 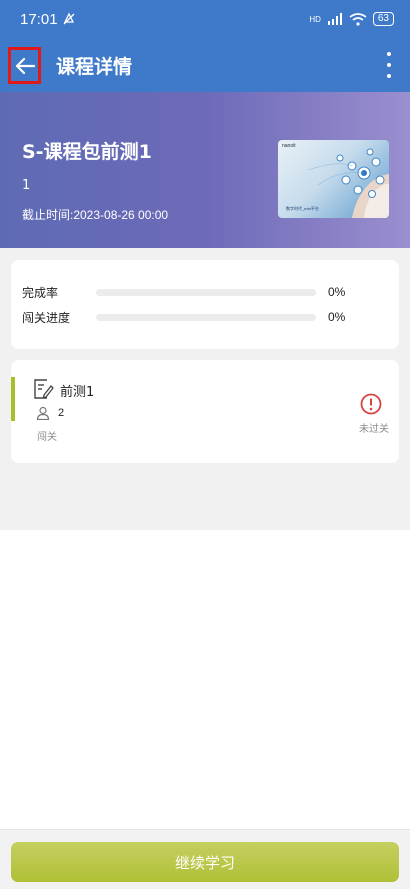 I want to click on app-bar: 课程详情, so click(x=205, y=65).